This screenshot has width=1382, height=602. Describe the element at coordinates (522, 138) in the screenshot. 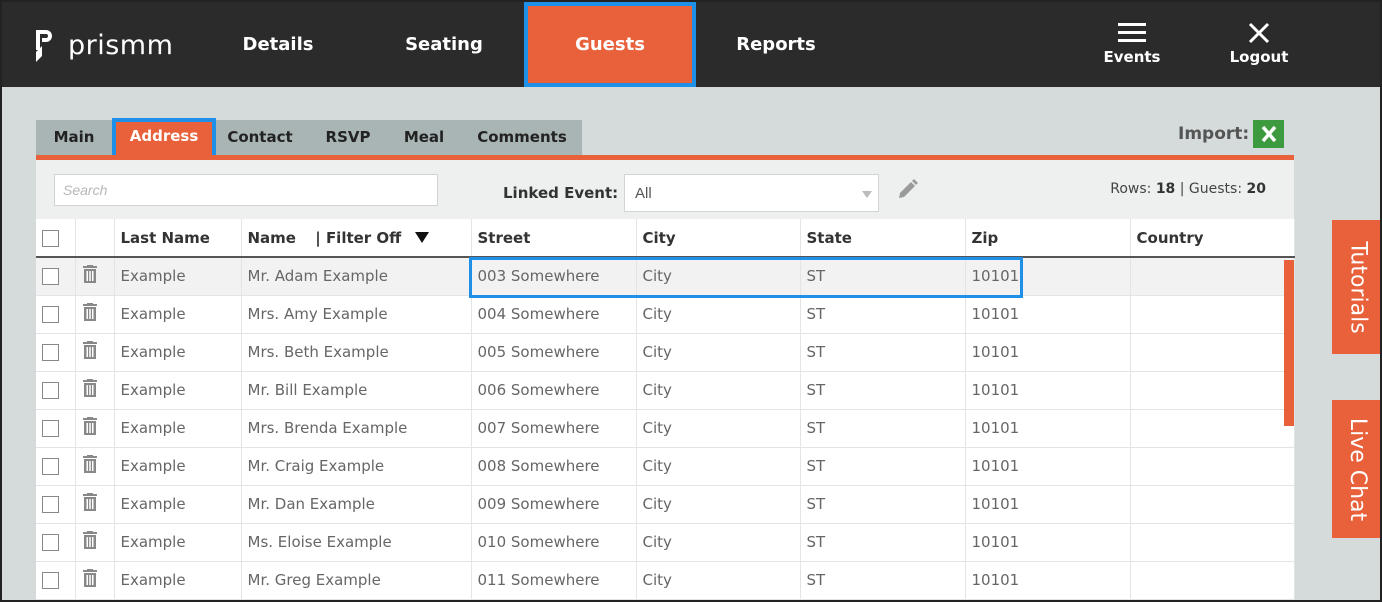

I see `tab-comments: Comments` at that location.